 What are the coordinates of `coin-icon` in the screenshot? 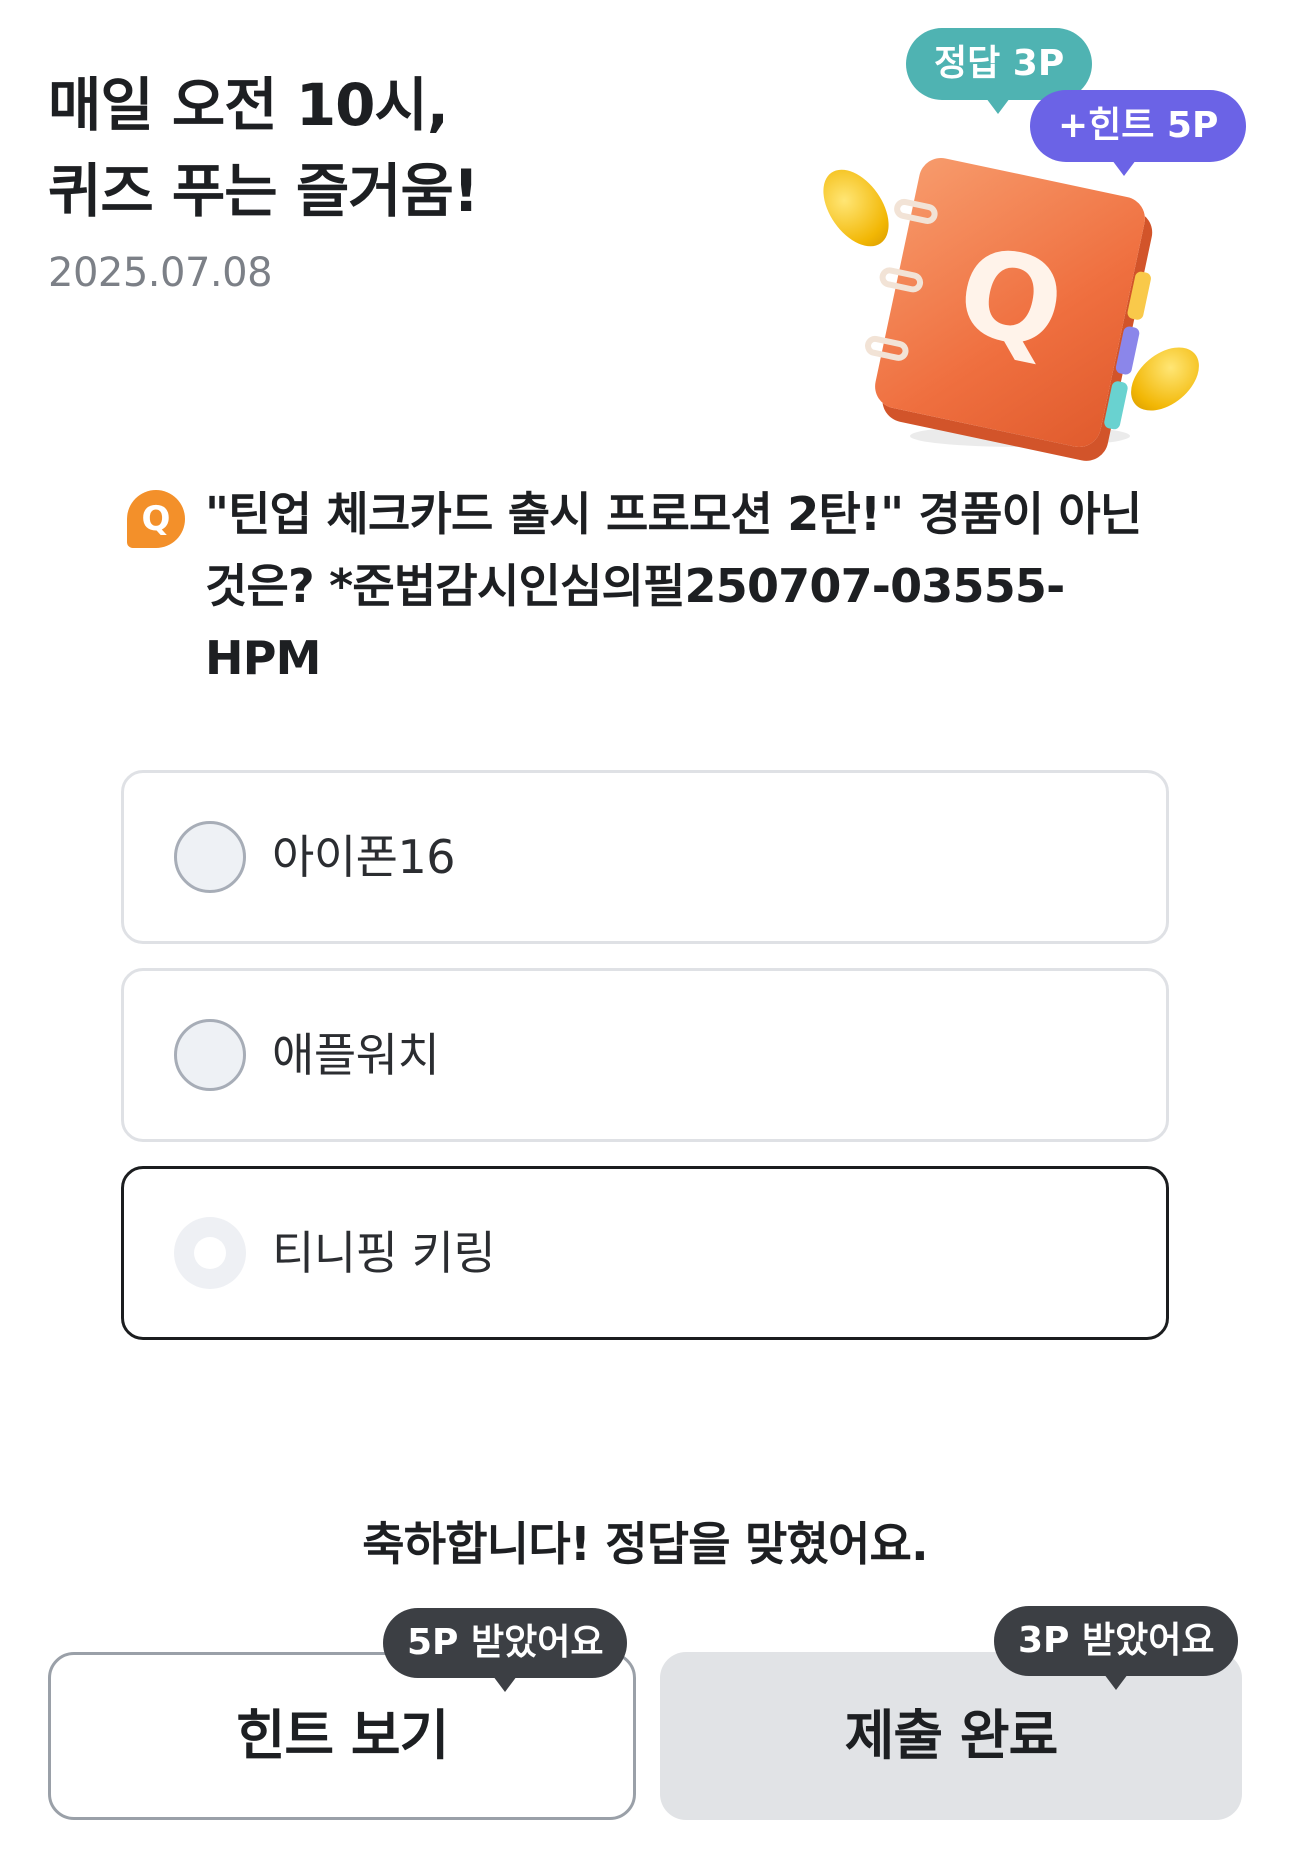 It's located at (856, 208).